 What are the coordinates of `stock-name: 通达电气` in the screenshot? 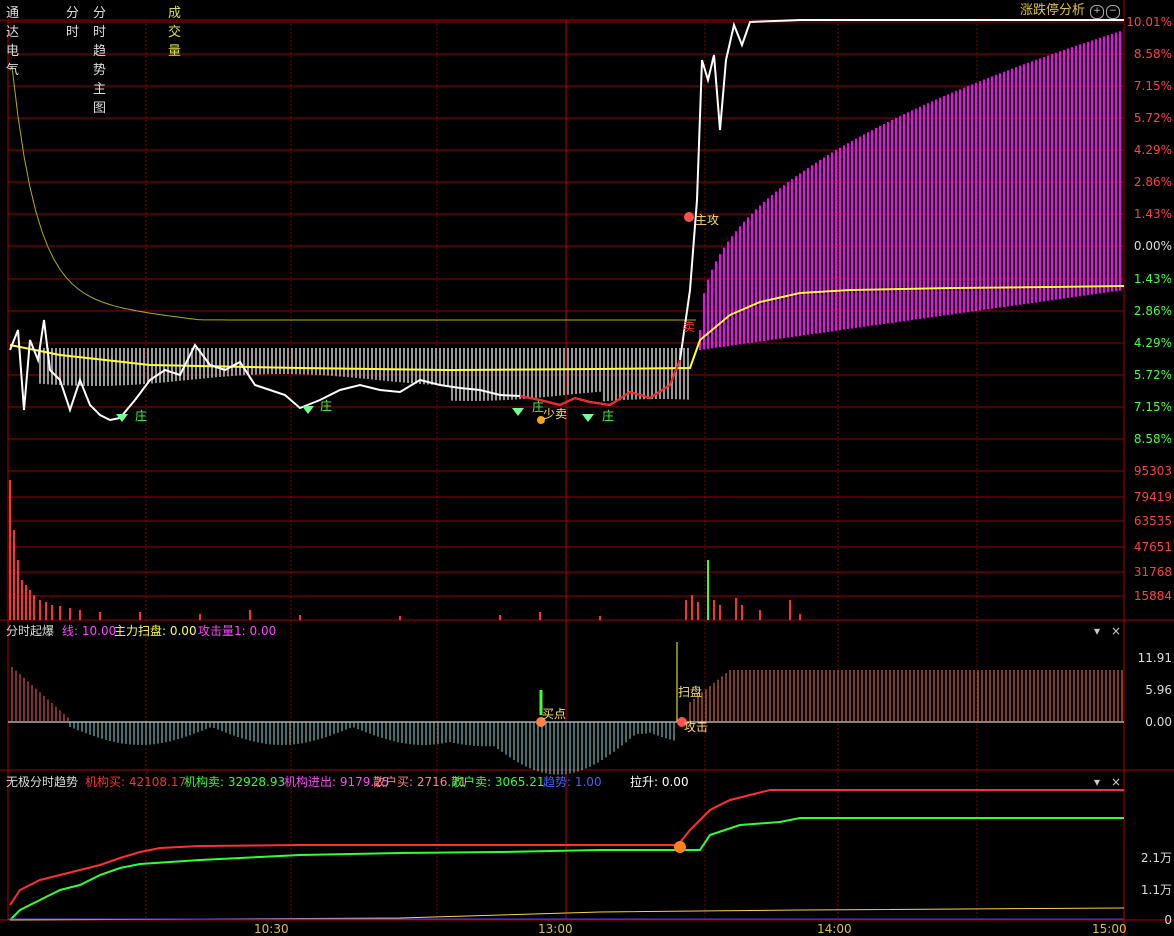 It's located at (12, 40).